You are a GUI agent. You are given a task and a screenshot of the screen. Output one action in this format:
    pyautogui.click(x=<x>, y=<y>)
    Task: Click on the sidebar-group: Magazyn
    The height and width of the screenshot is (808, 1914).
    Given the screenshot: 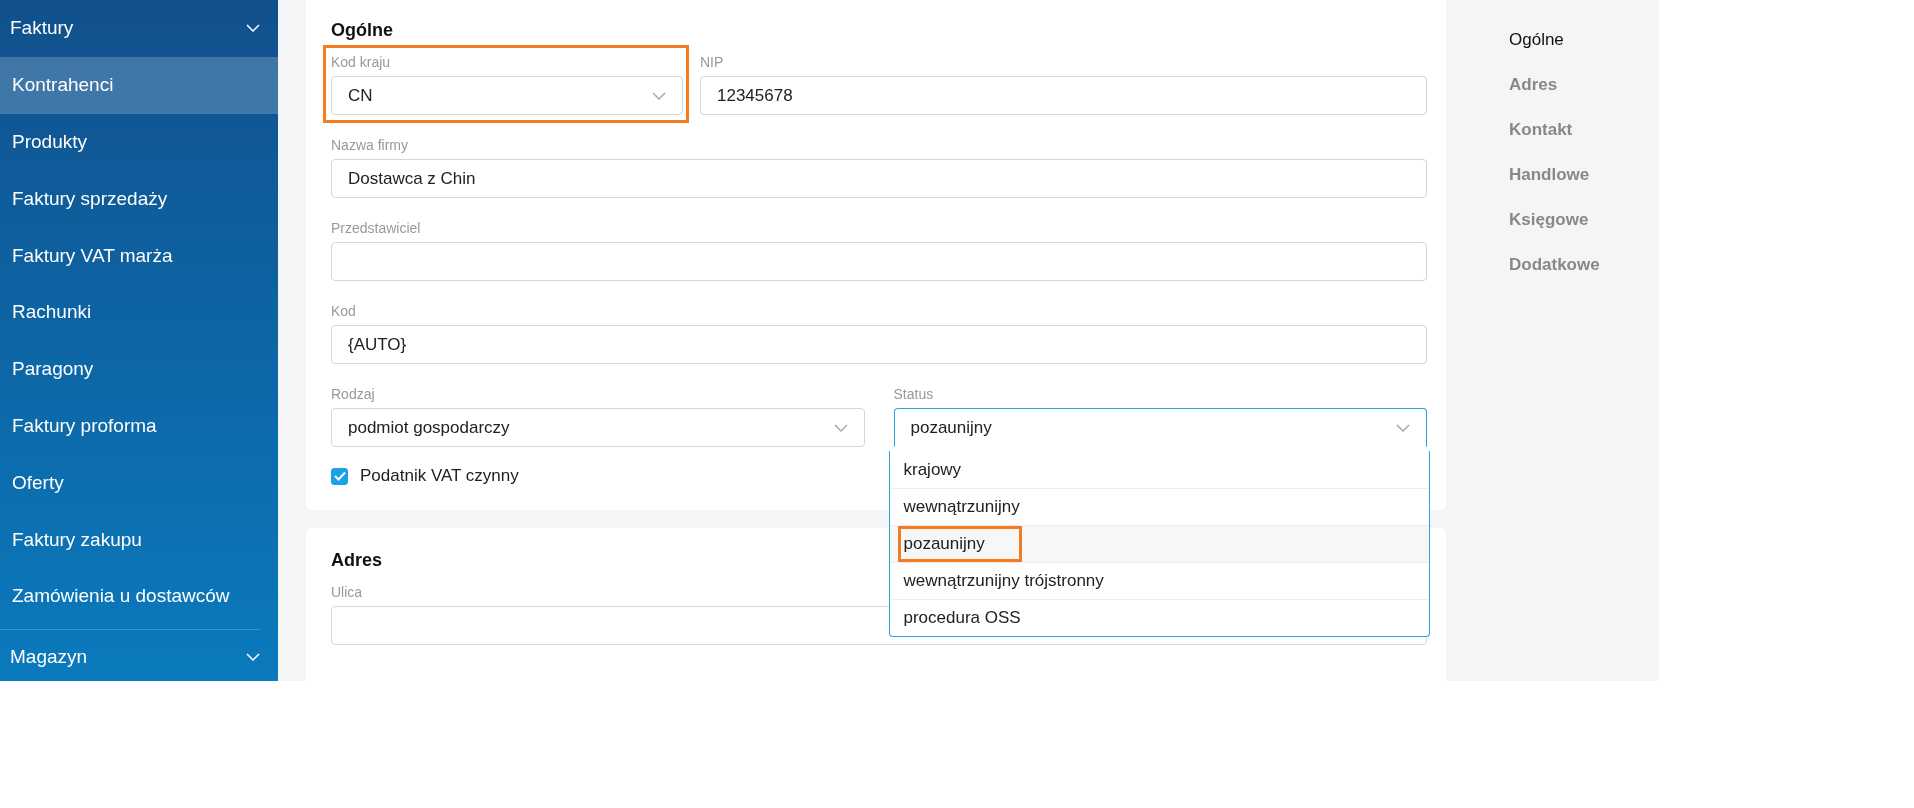 What is the action you would take?
    pyautogui.click(x=130, y=654)
    